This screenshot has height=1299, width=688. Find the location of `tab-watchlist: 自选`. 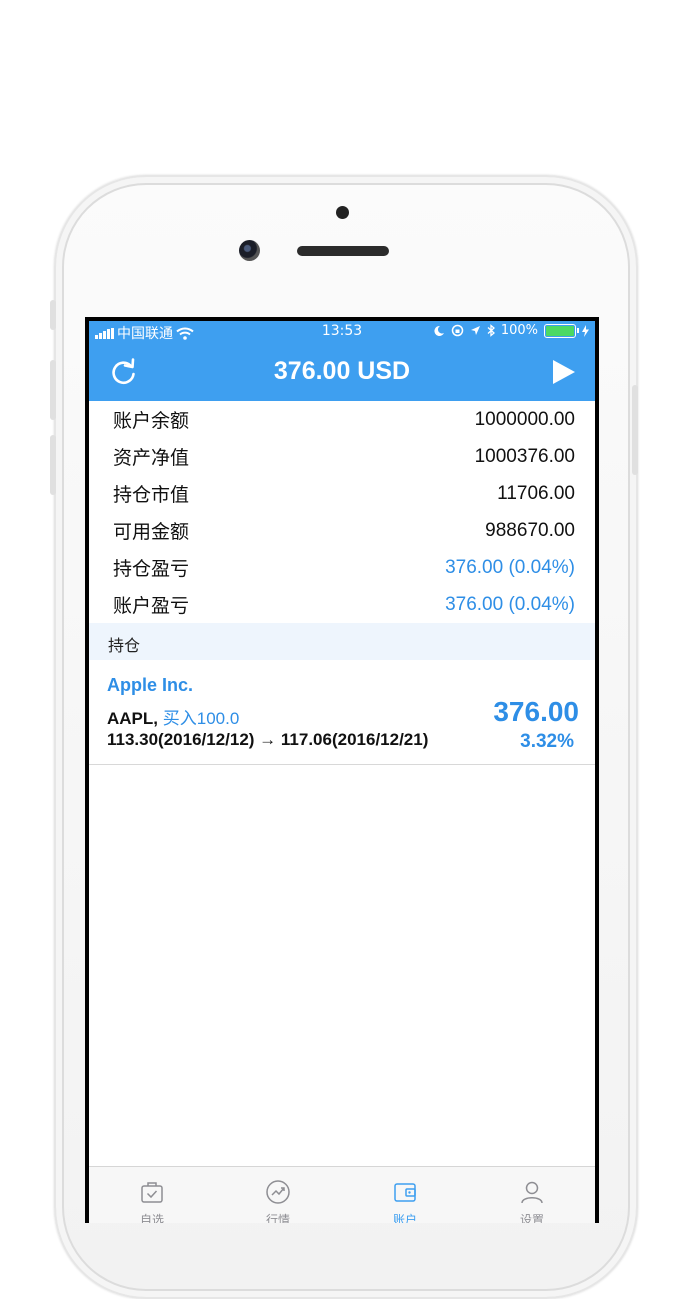

tab-watchlist: 自选 is located at coordinates (152, 1195).